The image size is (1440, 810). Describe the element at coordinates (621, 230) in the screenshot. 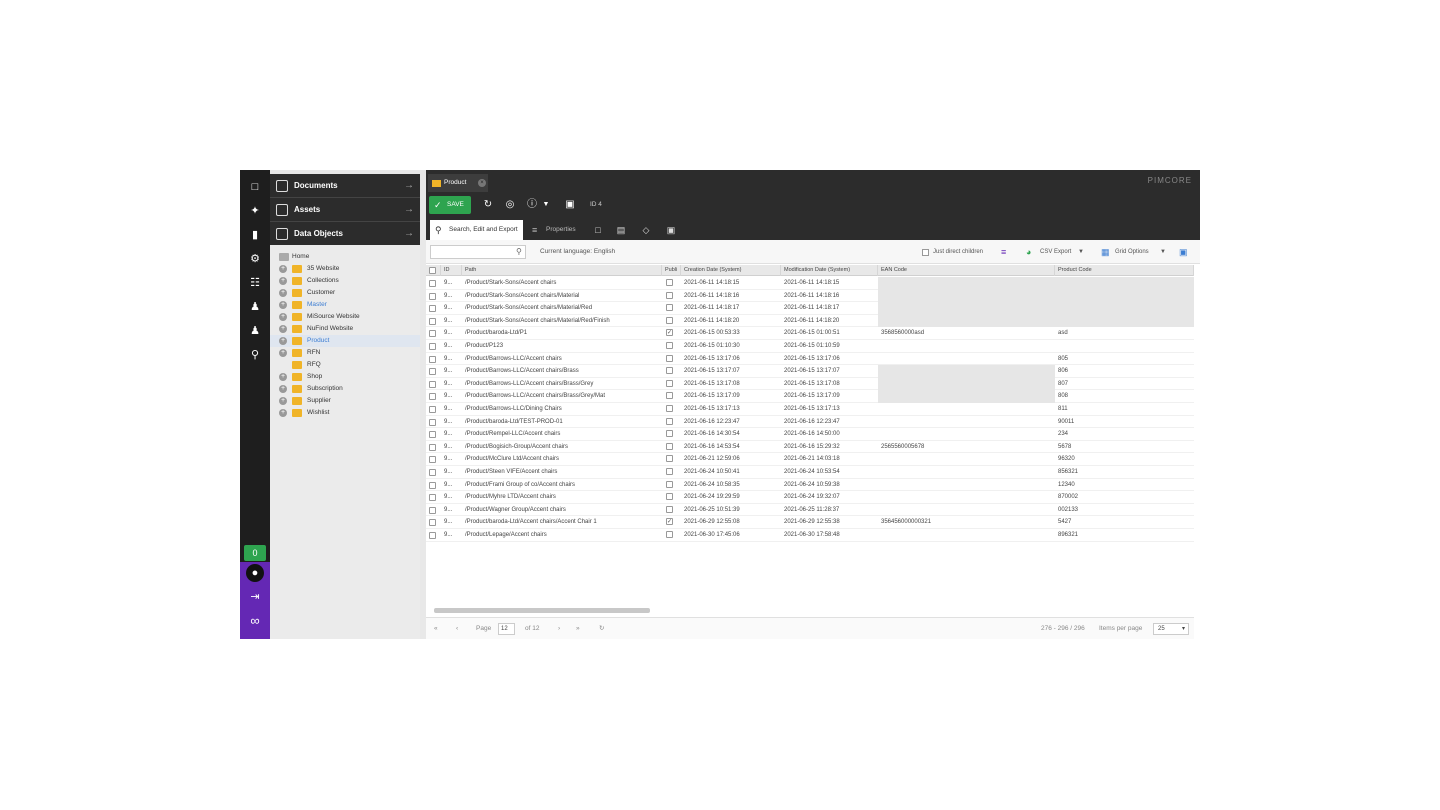

I see `clipboard-icon: ▤` at that location.